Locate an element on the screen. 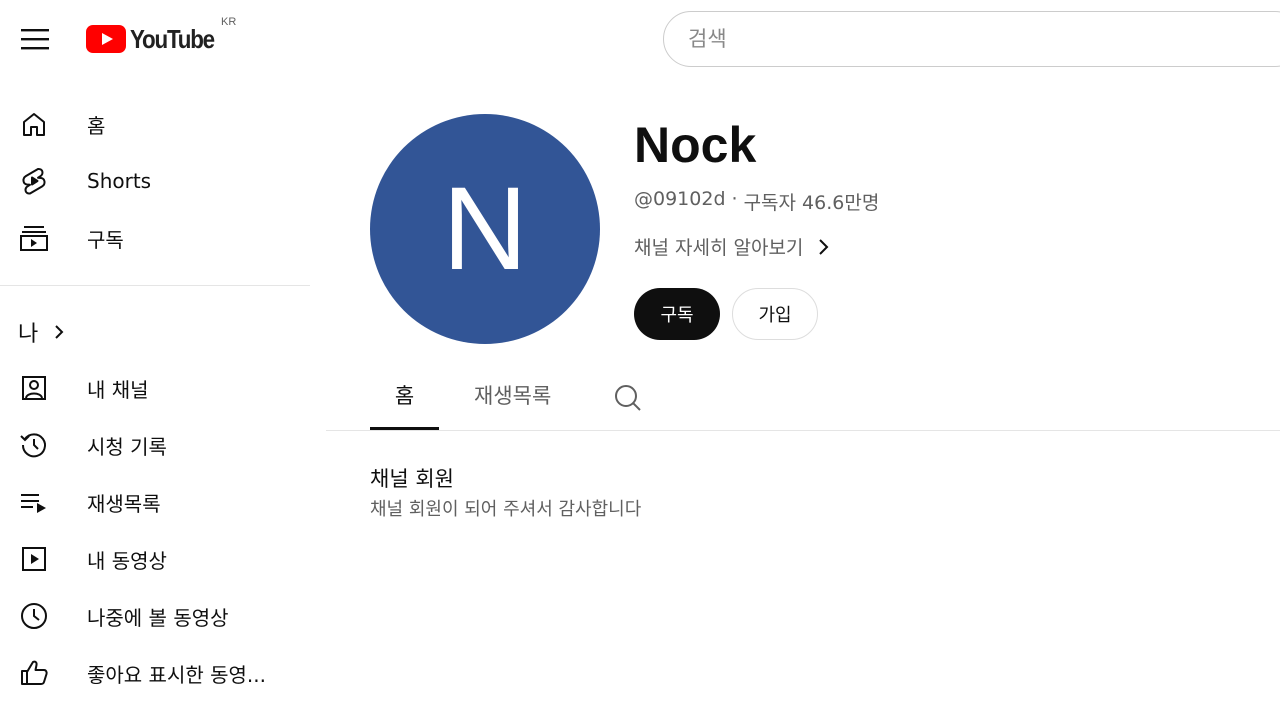 The height and width of the screenshot is (720, 1280). playlists-icon is located at coordinates (34, 502).